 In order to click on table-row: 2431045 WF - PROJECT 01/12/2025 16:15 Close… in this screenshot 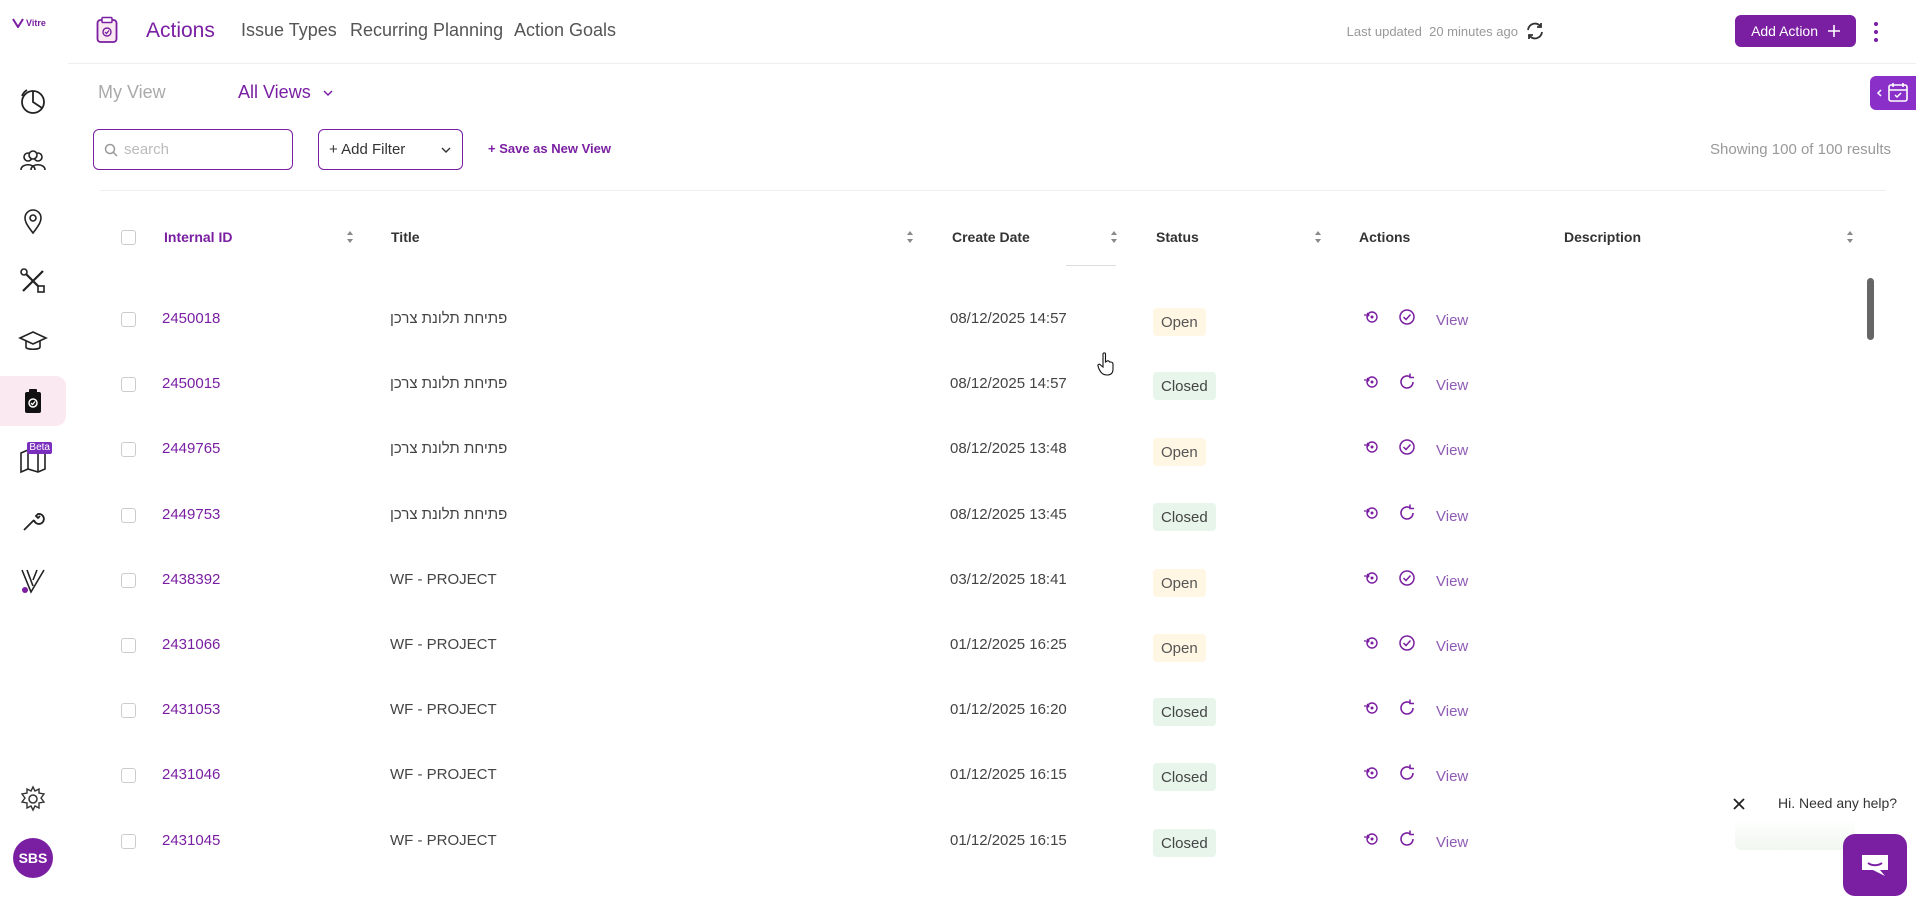, I will do `click(958, 863)`.